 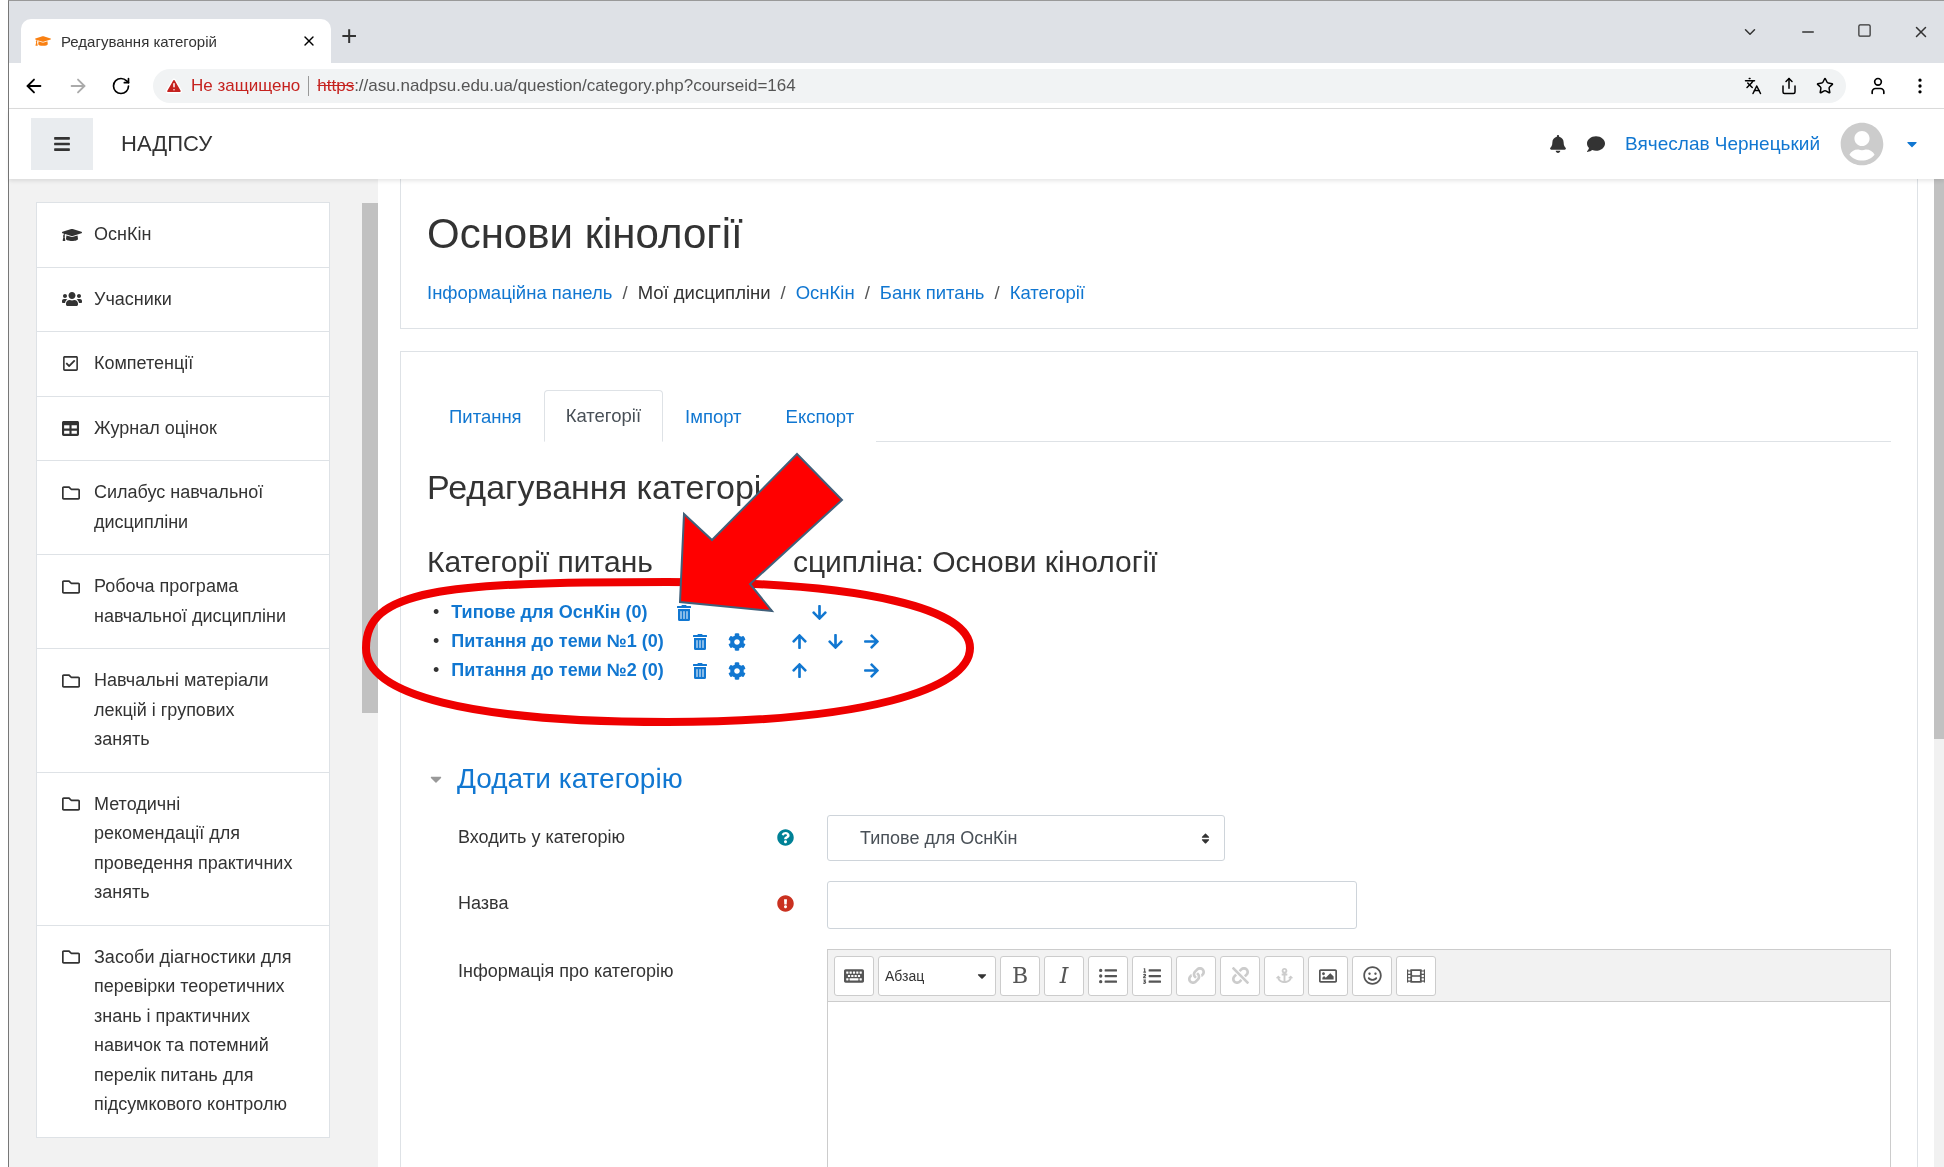 I want to click on numbered-list-button, so click(x=1152, y=975).